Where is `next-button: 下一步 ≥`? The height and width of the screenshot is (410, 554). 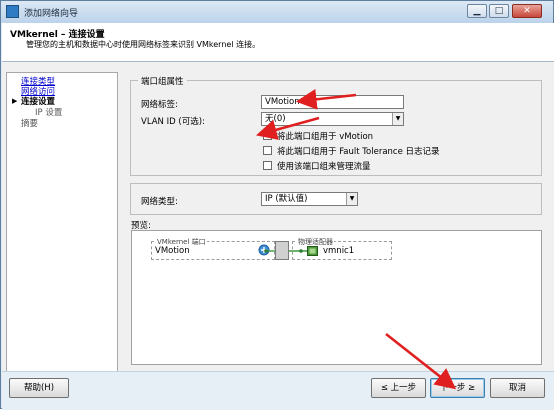
next-button: 下一步 ≥ is located at coordinates (457, 388).